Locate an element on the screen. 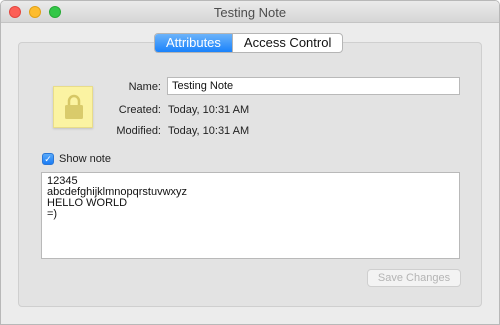 This screenshot has height=325, width=500. window-title: Testing Note is located at coordinates (250, 12).